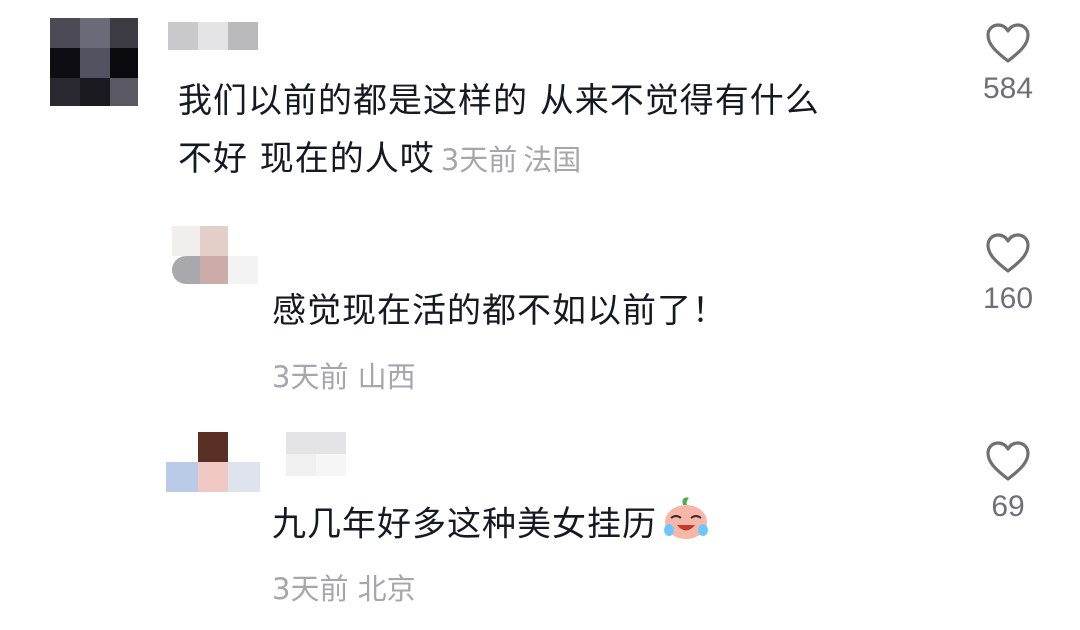  What do you see at coordinates (1008, 506) in the screenshot?
I see `like-count: 69` at bounding box center [1008, 506].